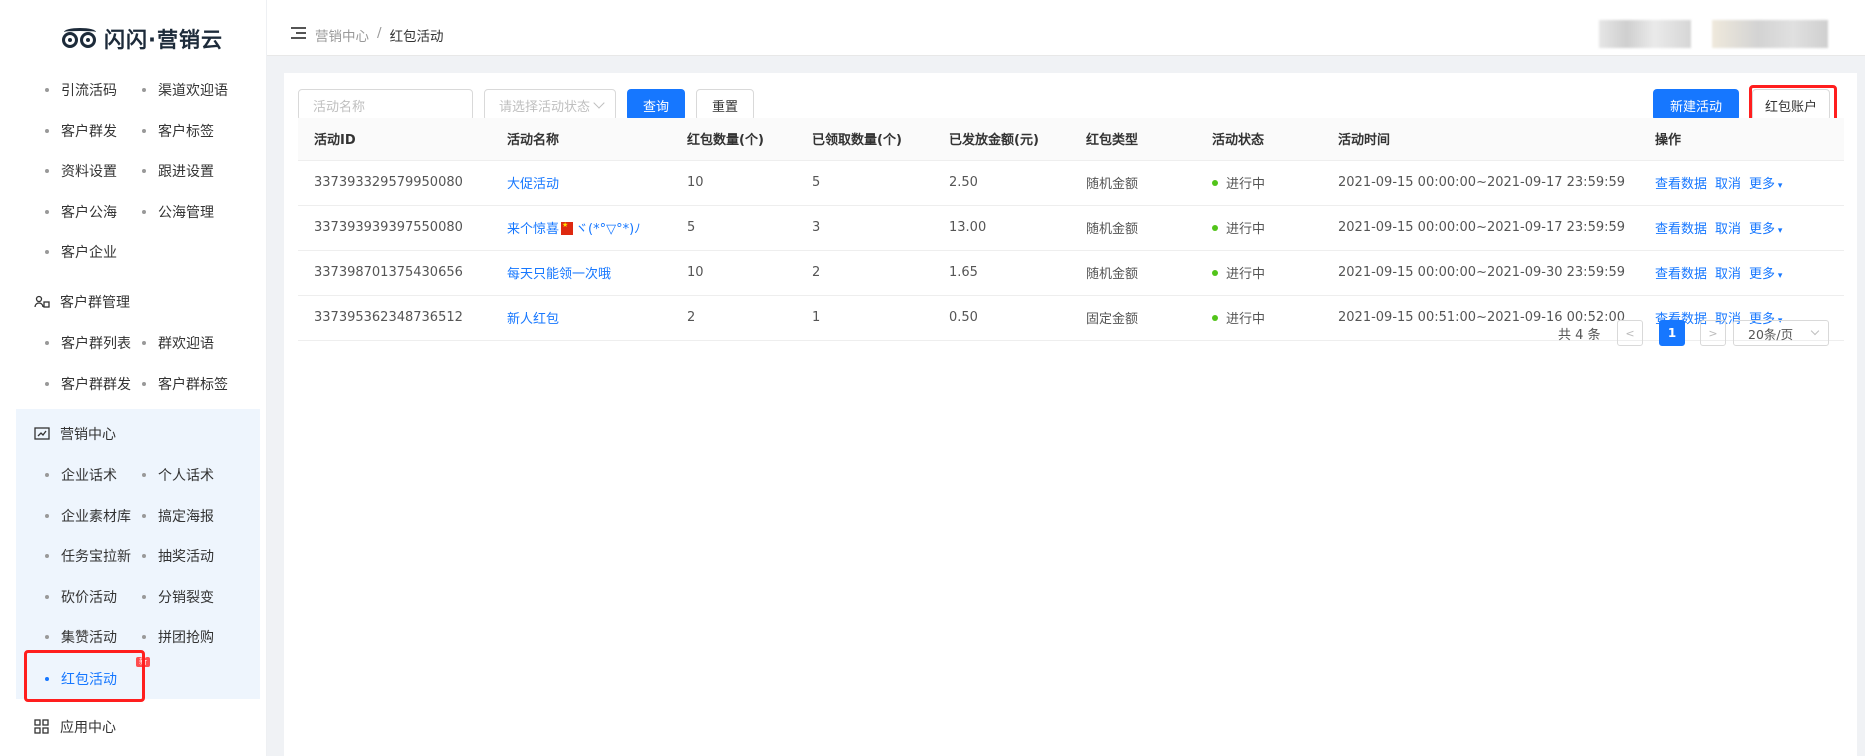  I want to click on sidebar-item: 客户企业, so click(81, 252).